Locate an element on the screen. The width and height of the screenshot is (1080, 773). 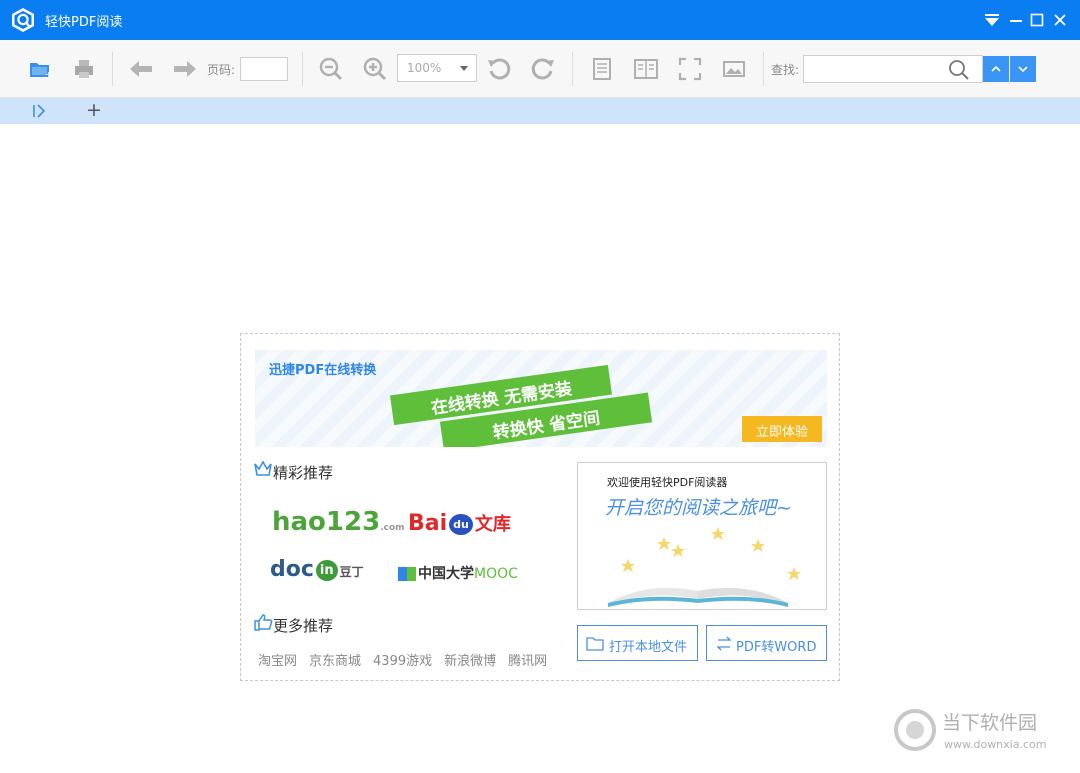
search-next-button is located at coordinates (1023, 69).